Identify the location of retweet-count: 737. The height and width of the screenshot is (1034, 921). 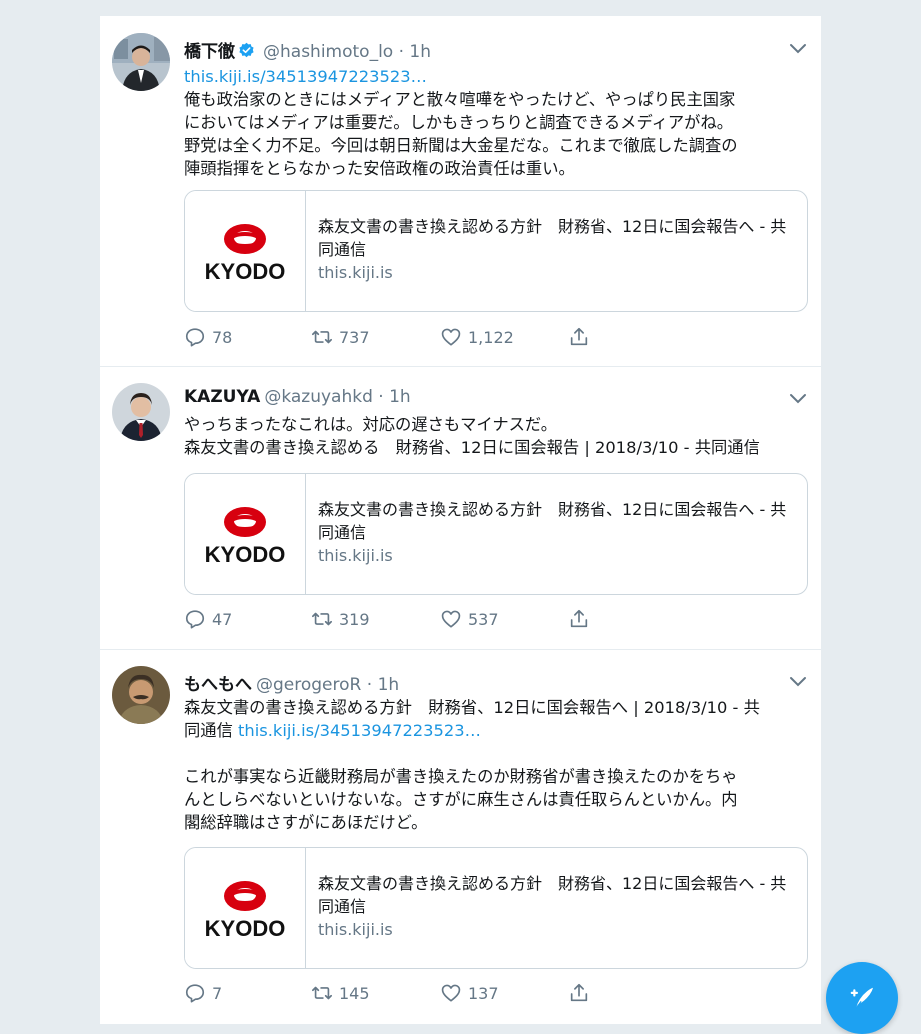
(354, 337).